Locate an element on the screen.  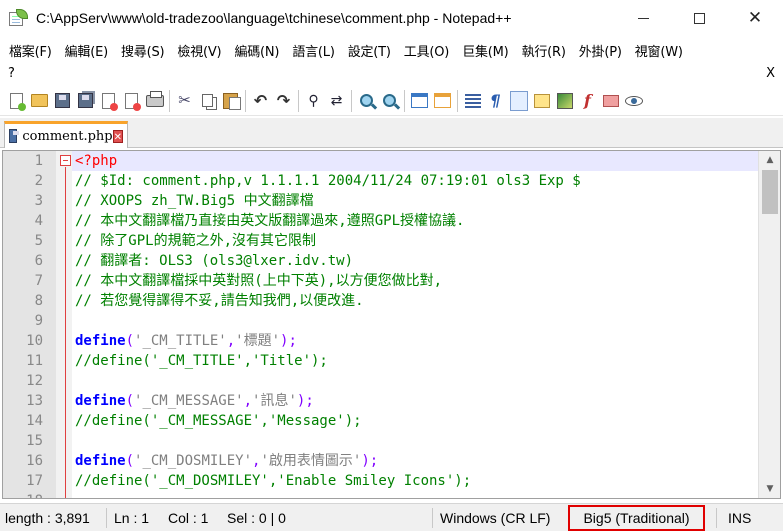
fold-collapse-icon is located at coordinates (65, 160).